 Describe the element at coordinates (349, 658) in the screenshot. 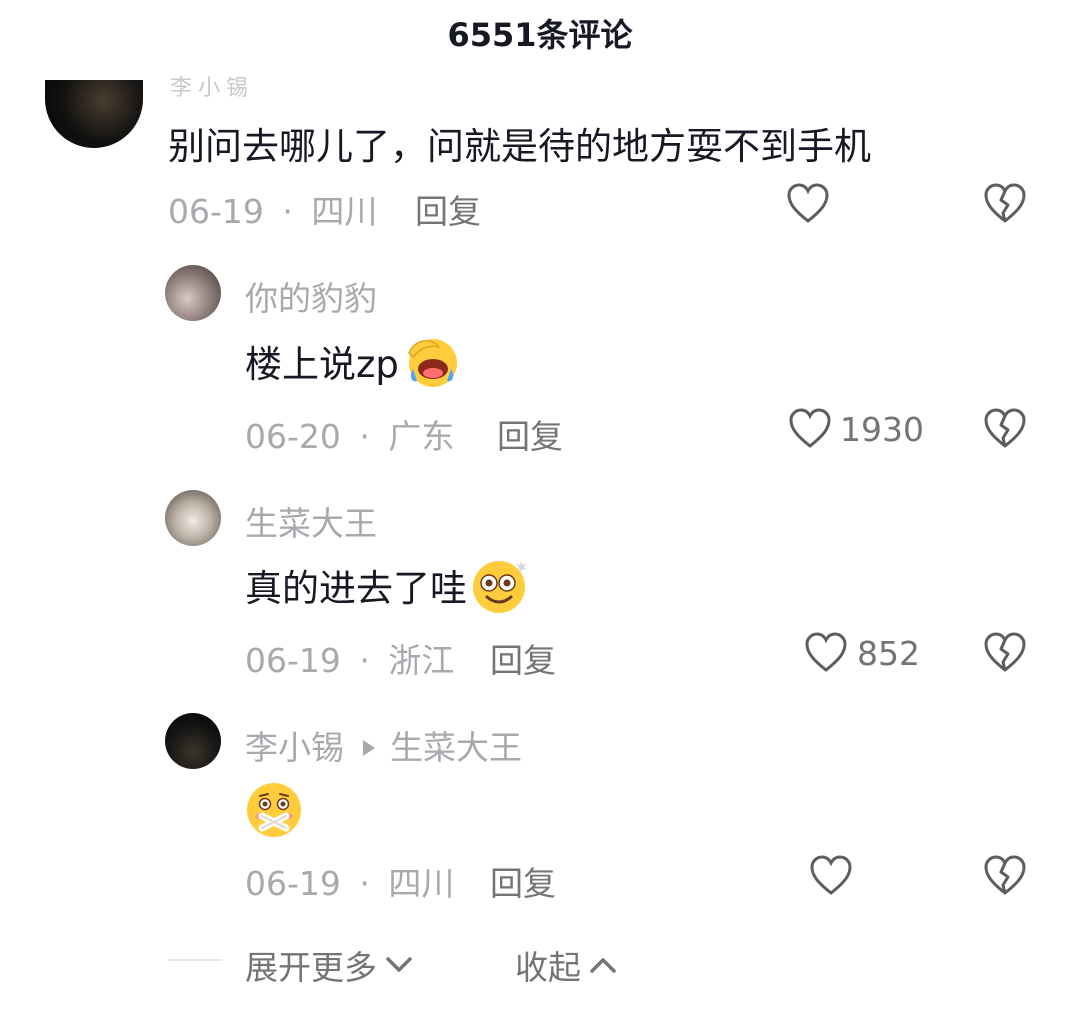

I see `comment-meta: 06-19 · 浙江` at that location.